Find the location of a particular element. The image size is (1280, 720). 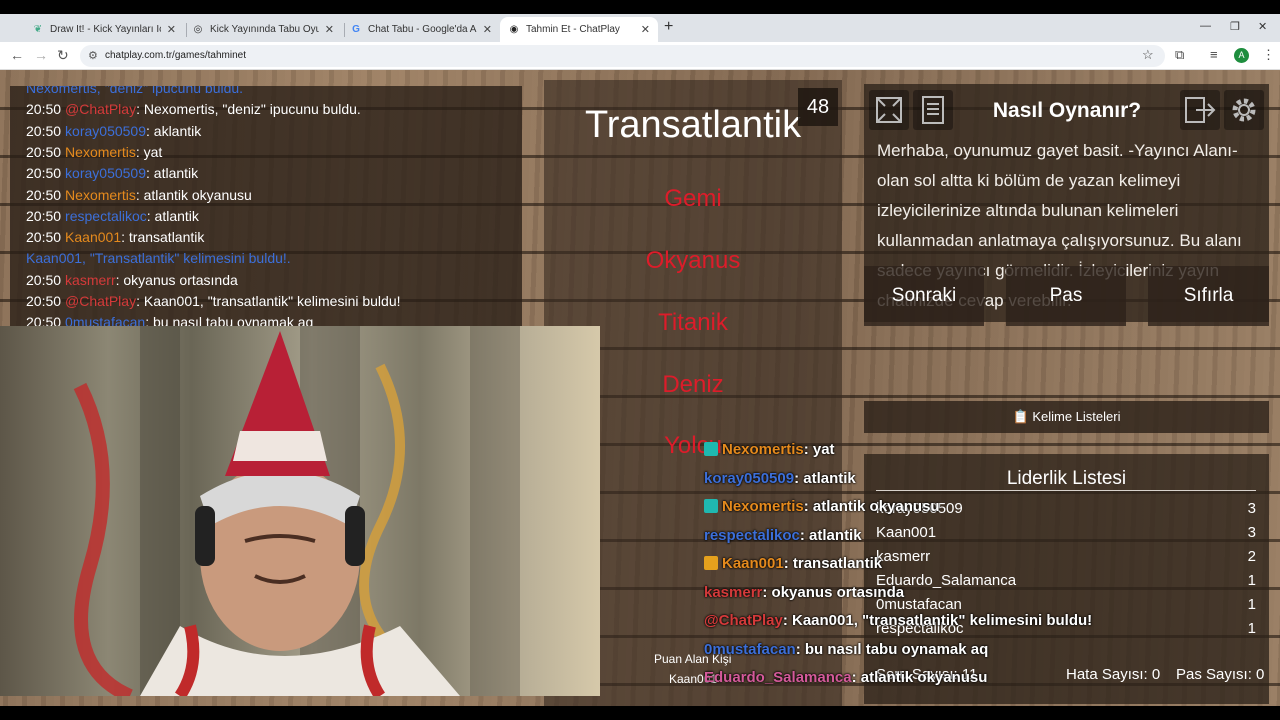

error-count: Hata Sayısı: 0 is located at coordinates (1113, 674).